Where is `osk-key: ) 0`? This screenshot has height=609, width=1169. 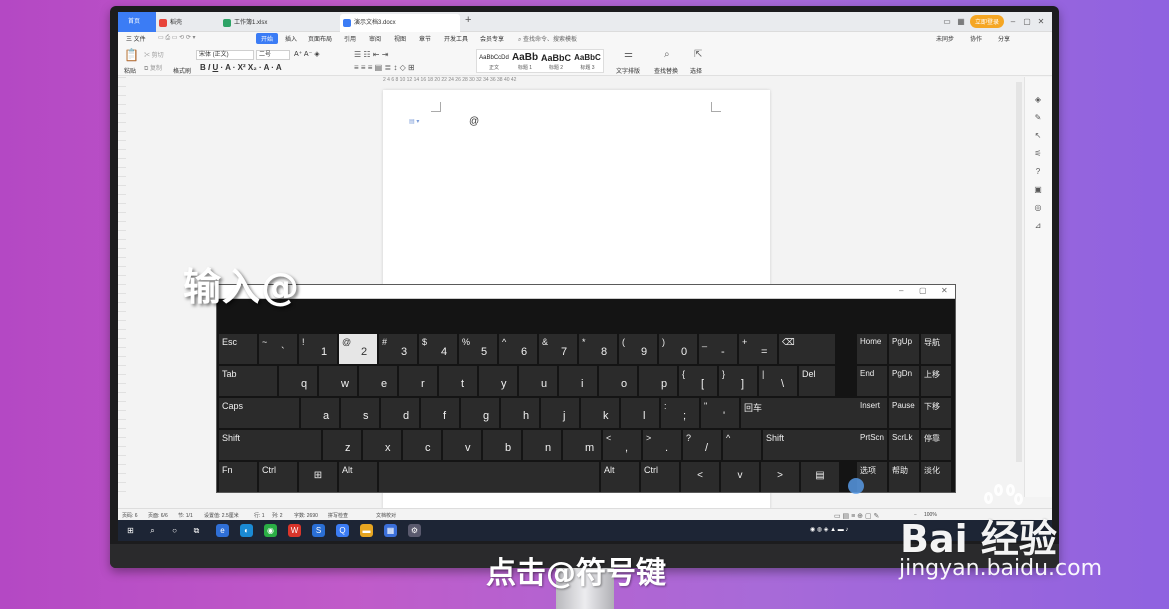 osk-key: ) 0 is located at coordinates (678, 349).